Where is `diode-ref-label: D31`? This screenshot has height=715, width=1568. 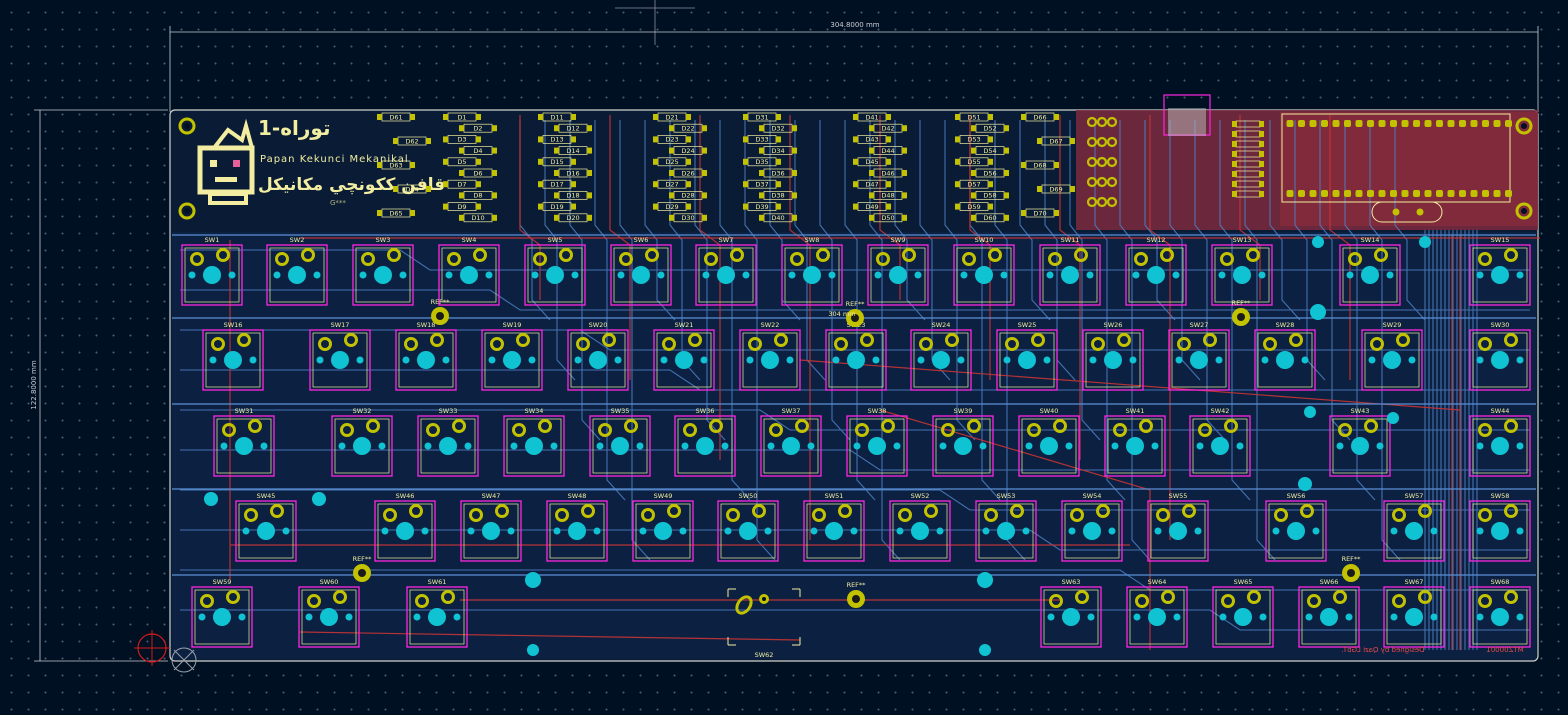
diode-ref-label: D31 is located at coordinates (761, 117).